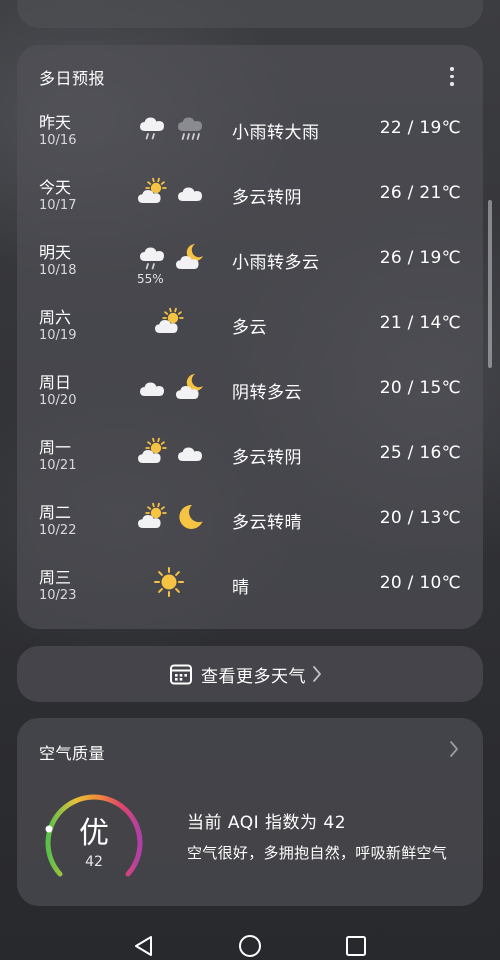  Describe the element at coordinates (55, 512) in the screenshot. I see `forecast-day-name: 周二` at that location.